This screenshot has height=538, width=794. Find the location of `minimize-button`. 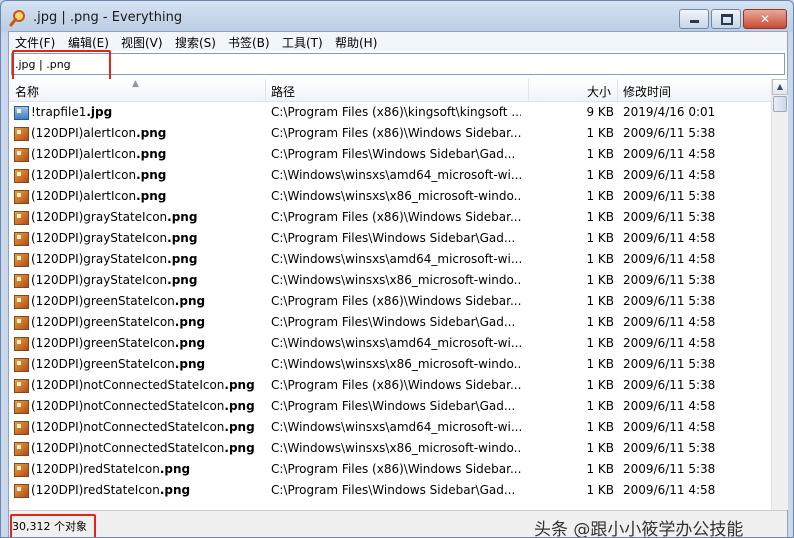

minimize-button is located at coordinates (694, 19).